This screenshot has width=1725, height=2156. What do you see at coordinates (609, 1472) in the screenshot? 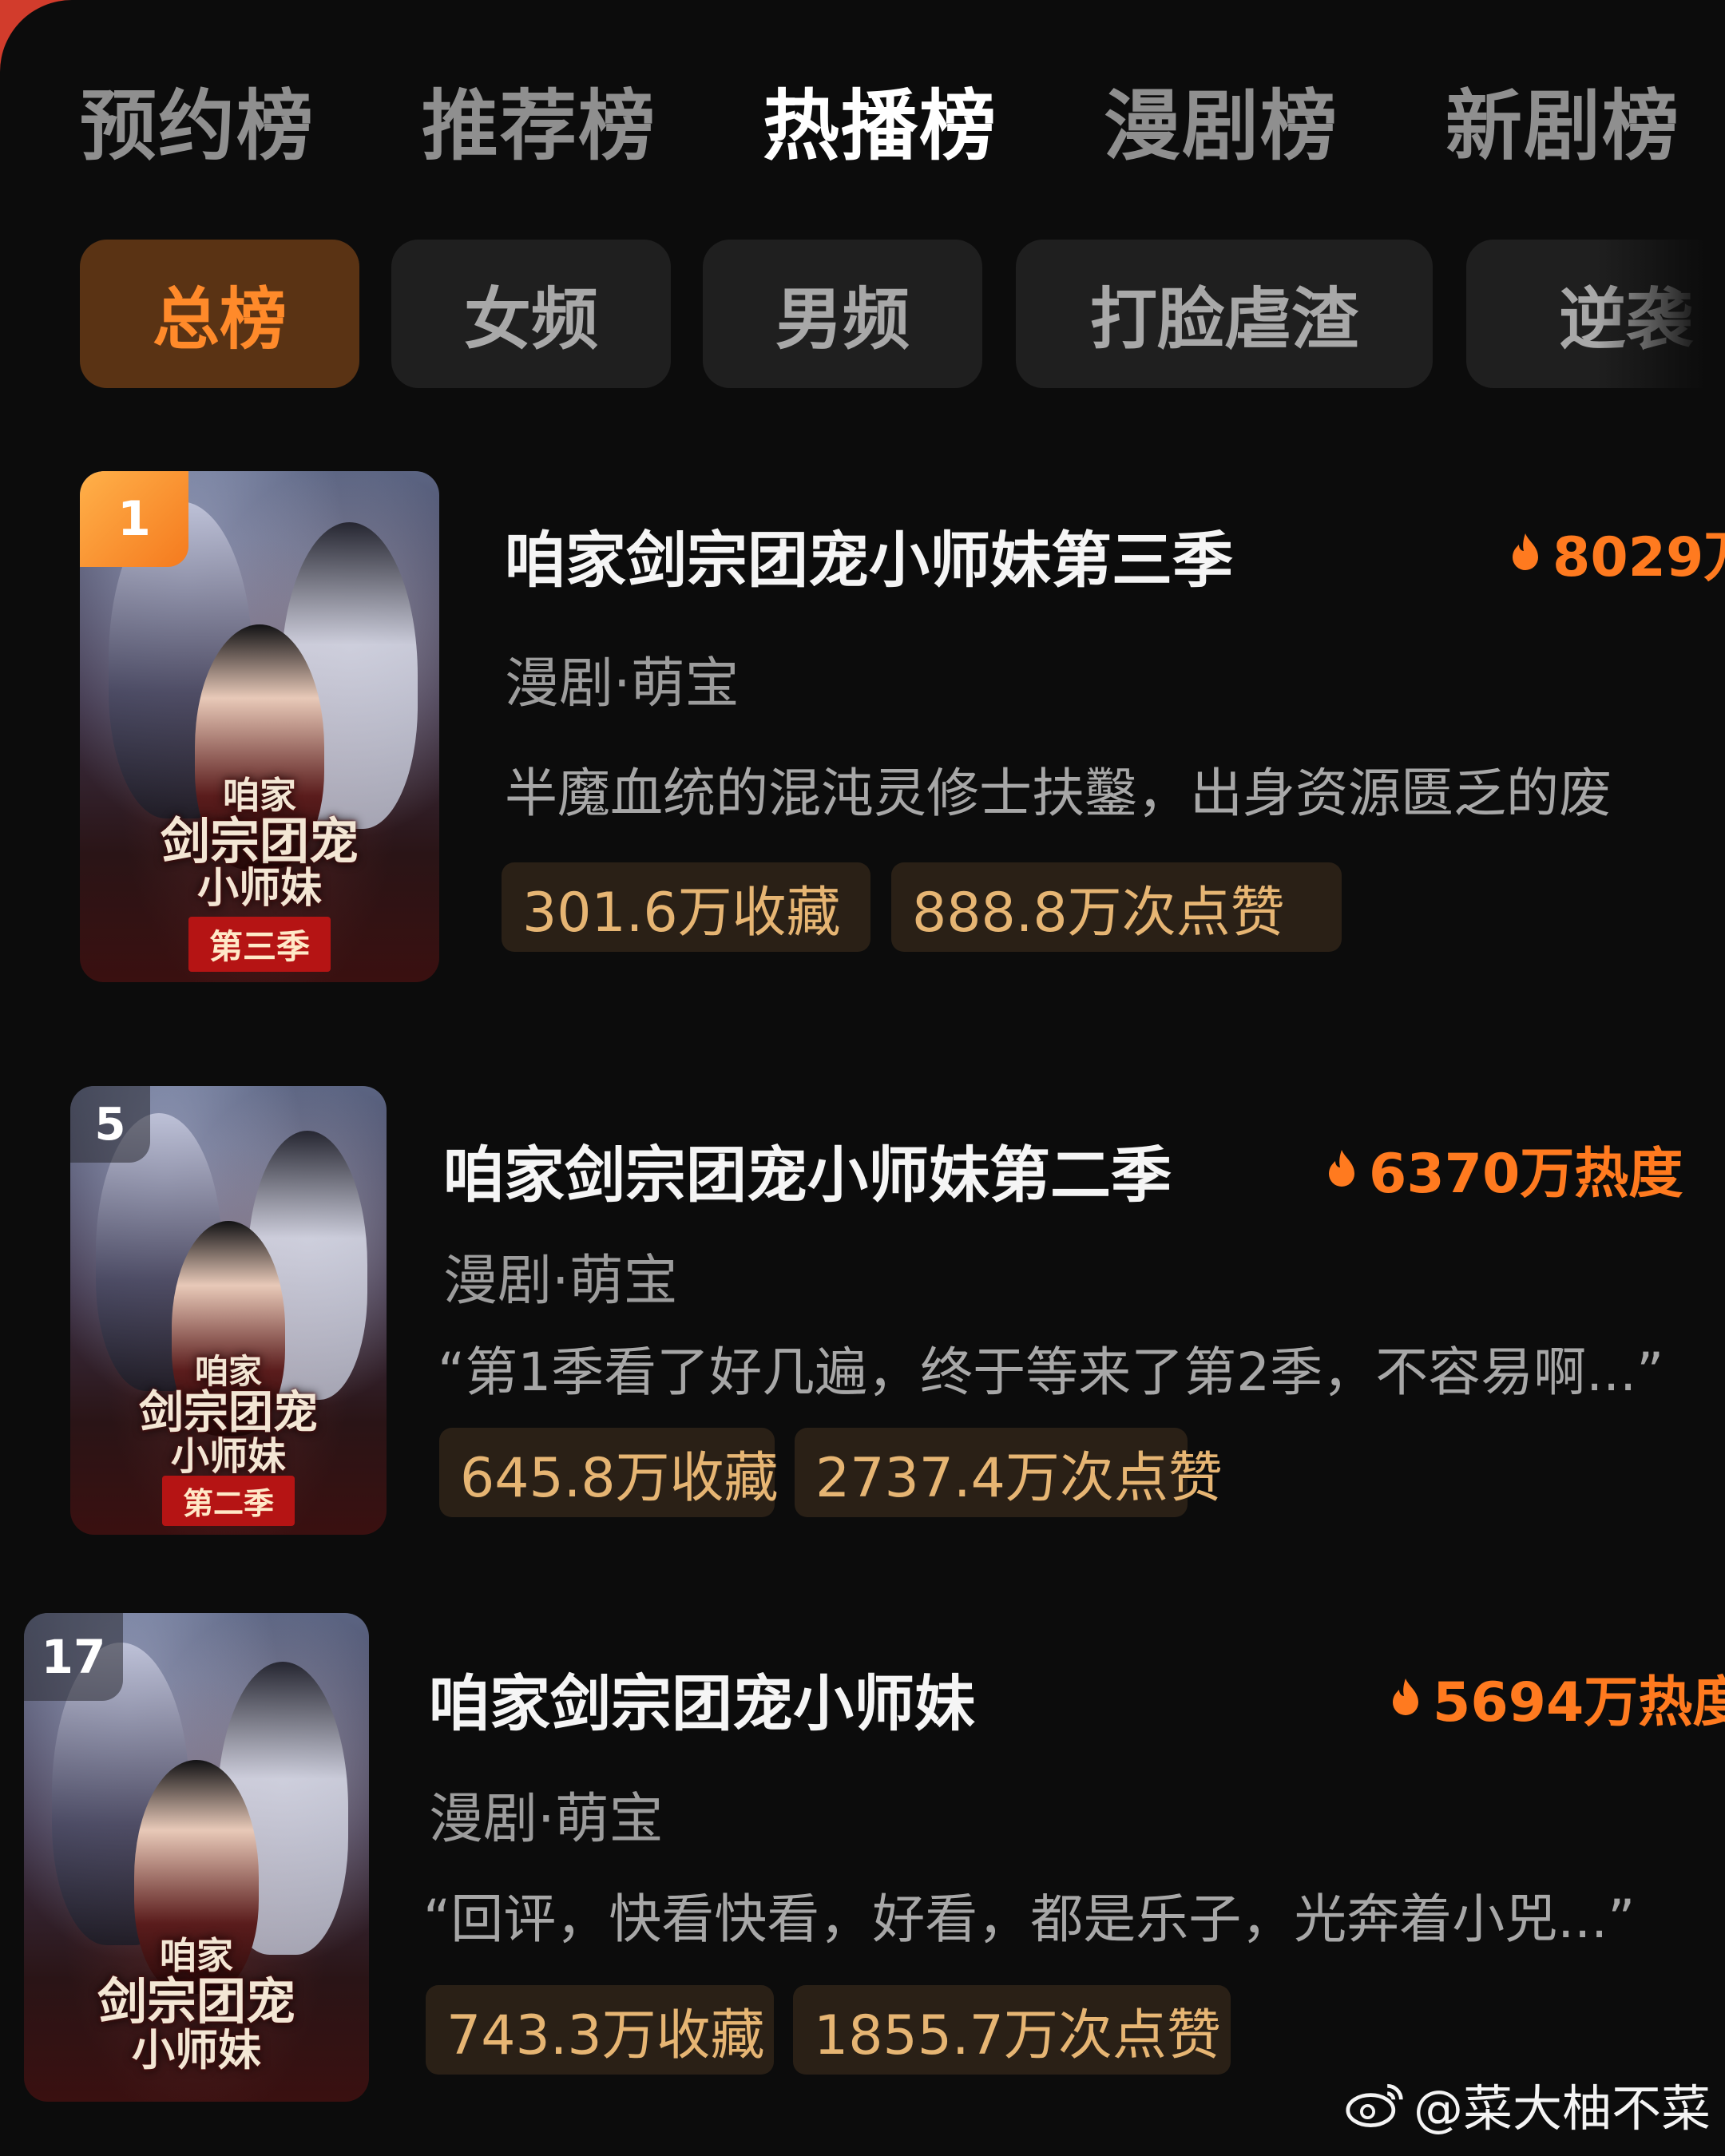
I see `favorites-badge: 645.8万收藏` at bounding box center [609, 1472].